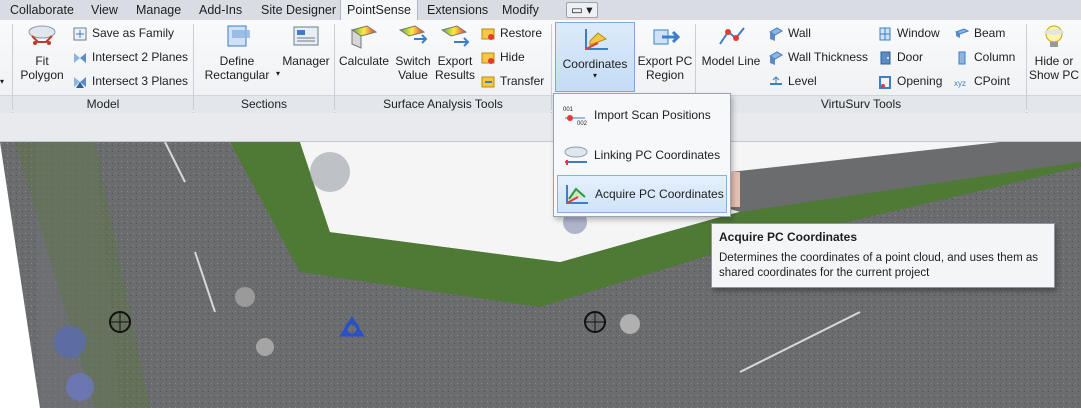 The image size is (1081, 408). I want to click on intersect-3-planes-label: Intersect 3 Planes, so click(140, 81).